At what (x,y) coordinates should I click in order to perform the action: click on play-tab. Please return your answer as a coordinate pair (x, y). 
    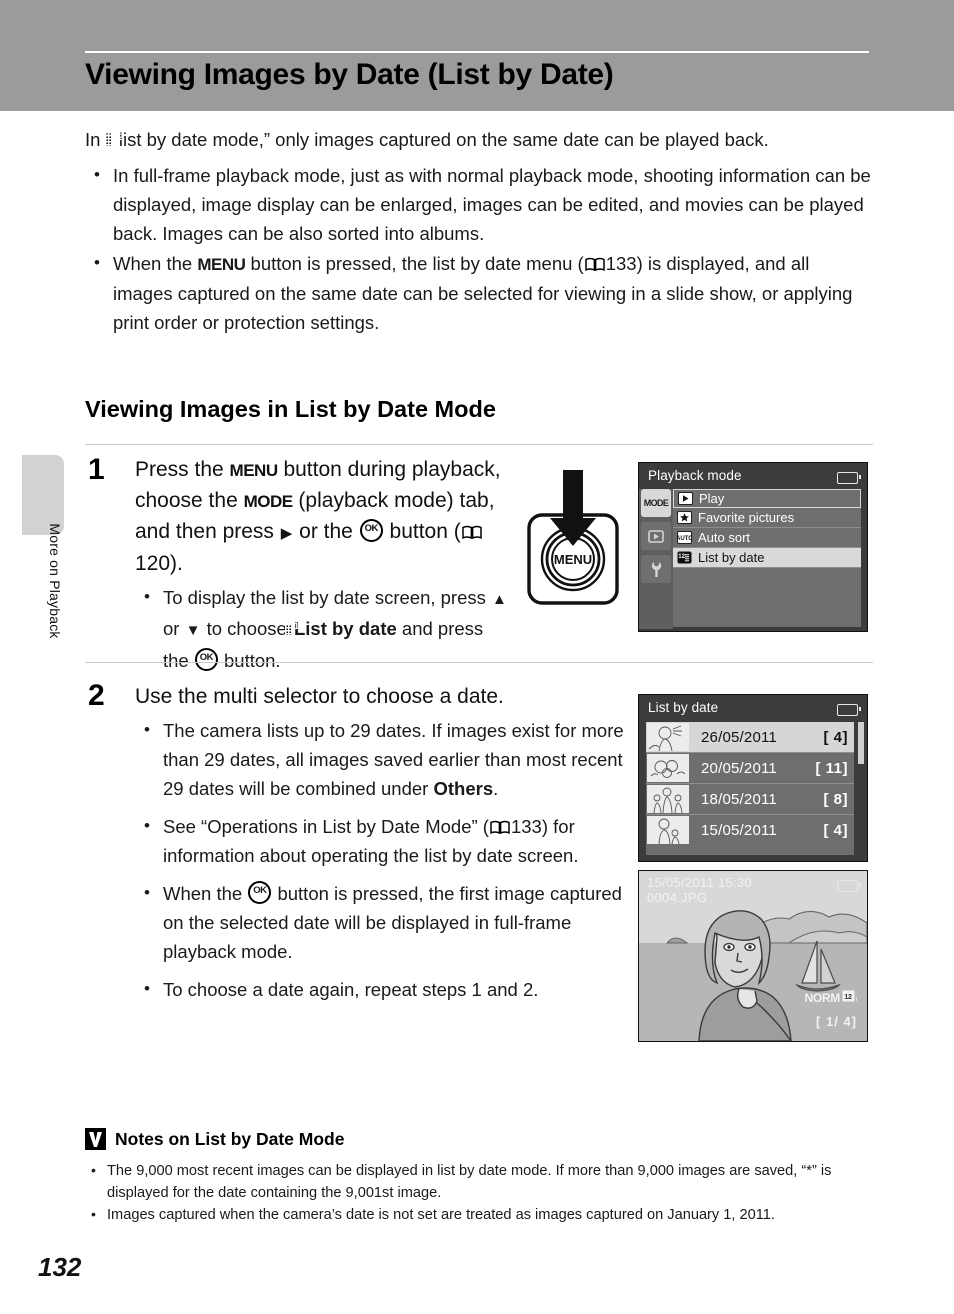
    Looking at the image, I should click on (656, 536).